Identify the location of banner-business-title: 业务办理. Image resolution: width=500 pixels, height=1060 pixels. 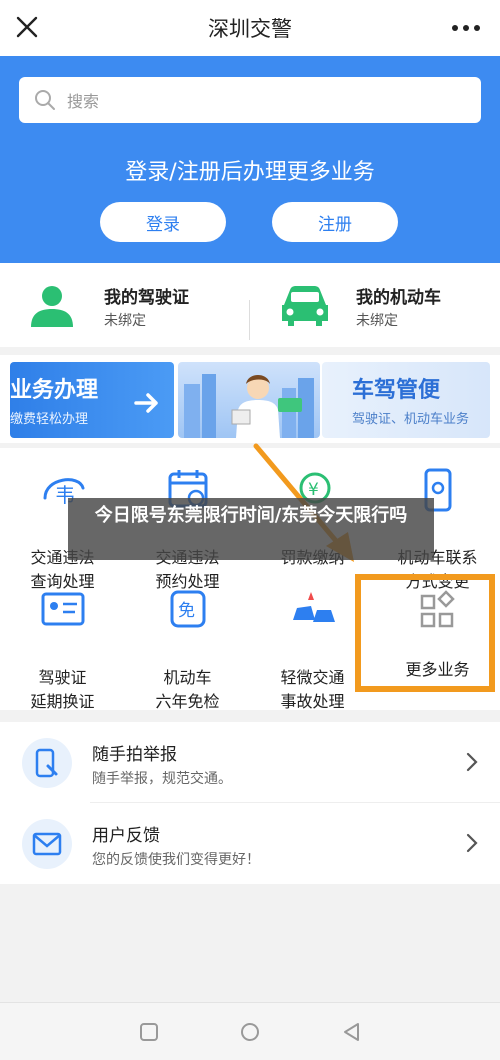
(54, 390).